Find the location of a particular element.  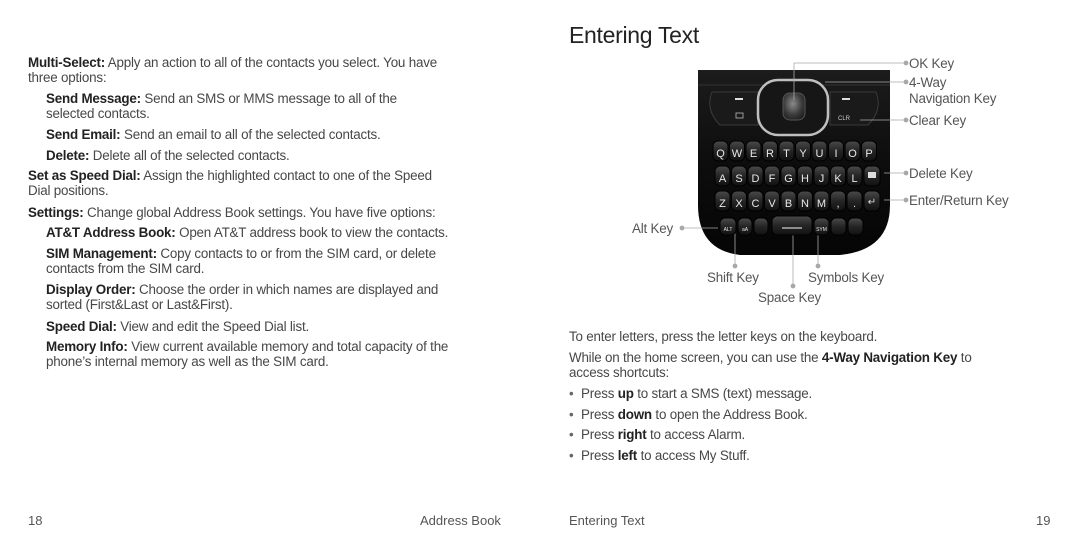

option-description-continued: contacts from the SIM card. is located at coordinates (125, 268).